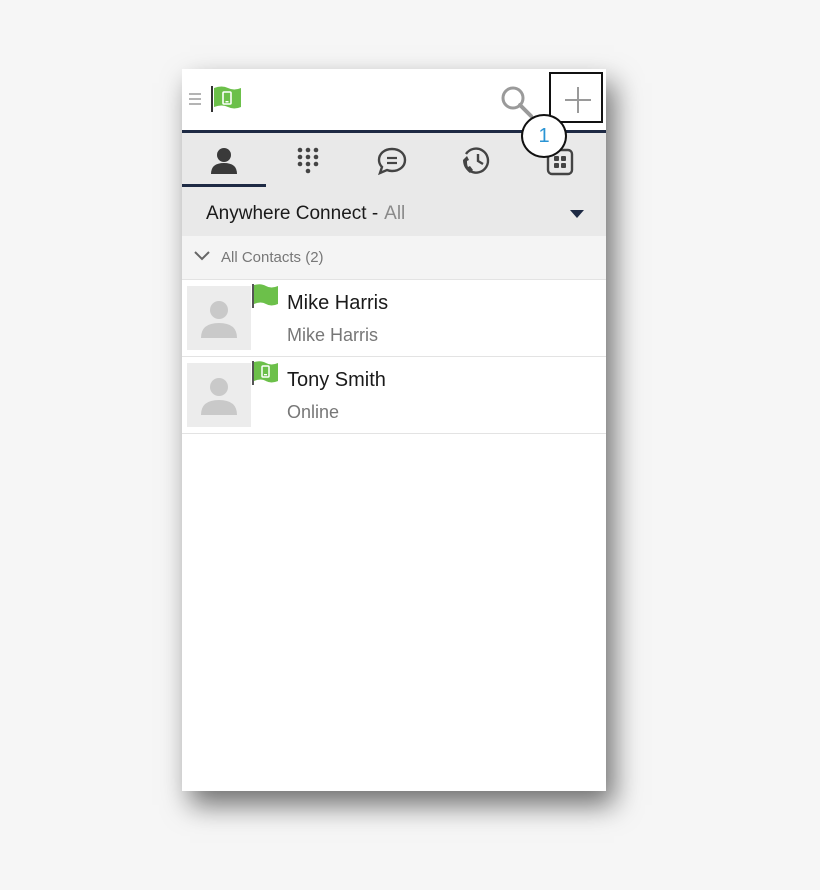 The height and width of the screenshot is (890, 820). Describe the element at coordinates (517, 102) in the screenshot. I see `search-icon` at that location.